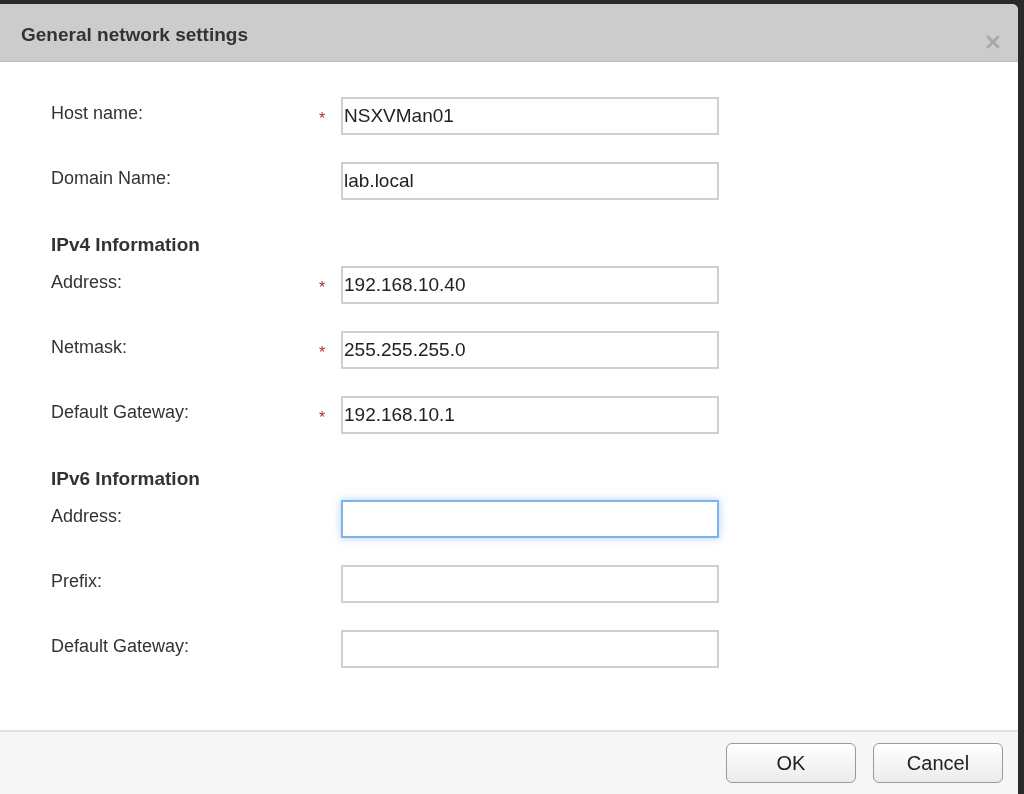 The width and height of the screenshot is (1024, 794). Describe the element at coordinates (112, 178) in the screenshot. I see `field-label: Domain Name:` at that location.